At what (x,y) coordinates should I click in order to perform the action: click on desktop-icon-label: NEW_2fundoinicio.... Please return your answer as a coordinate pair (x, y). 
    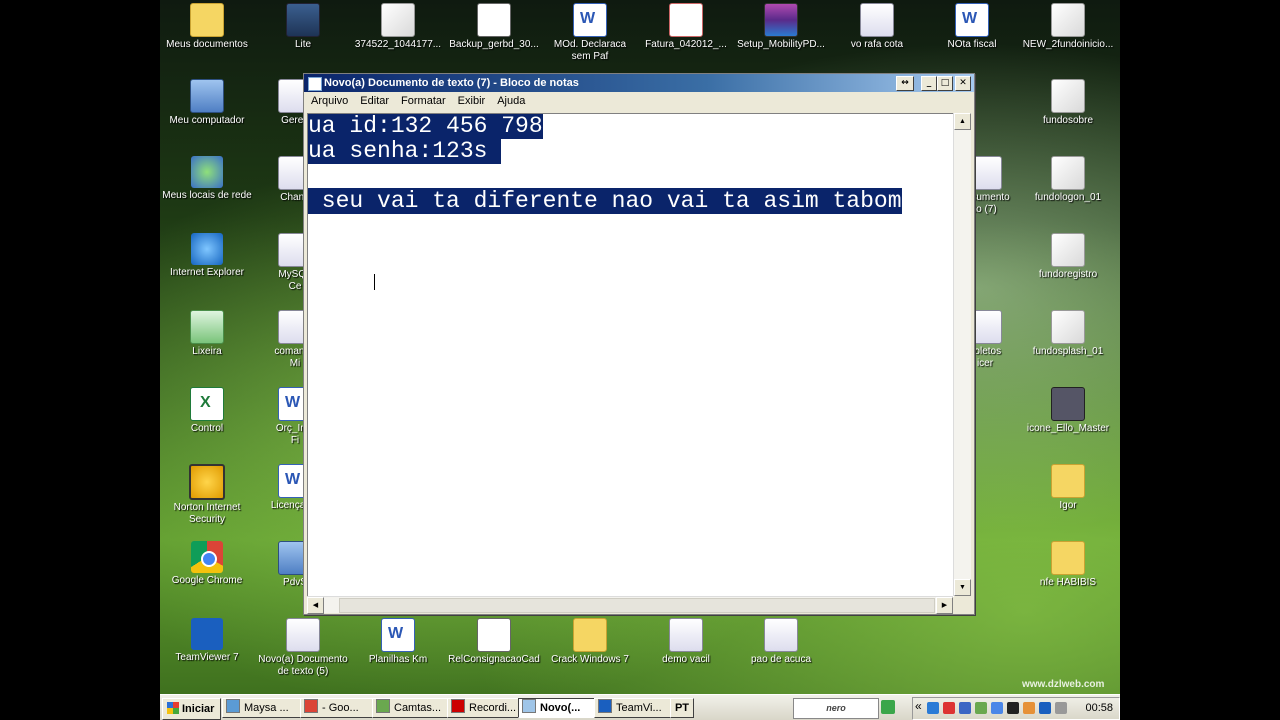
    Looking at the image, I should click on (1068, 44).